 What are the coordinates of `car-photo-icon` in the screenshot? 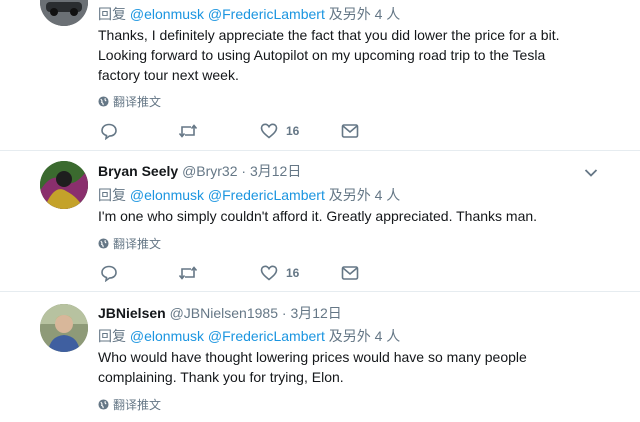 It's located at (64, 13).